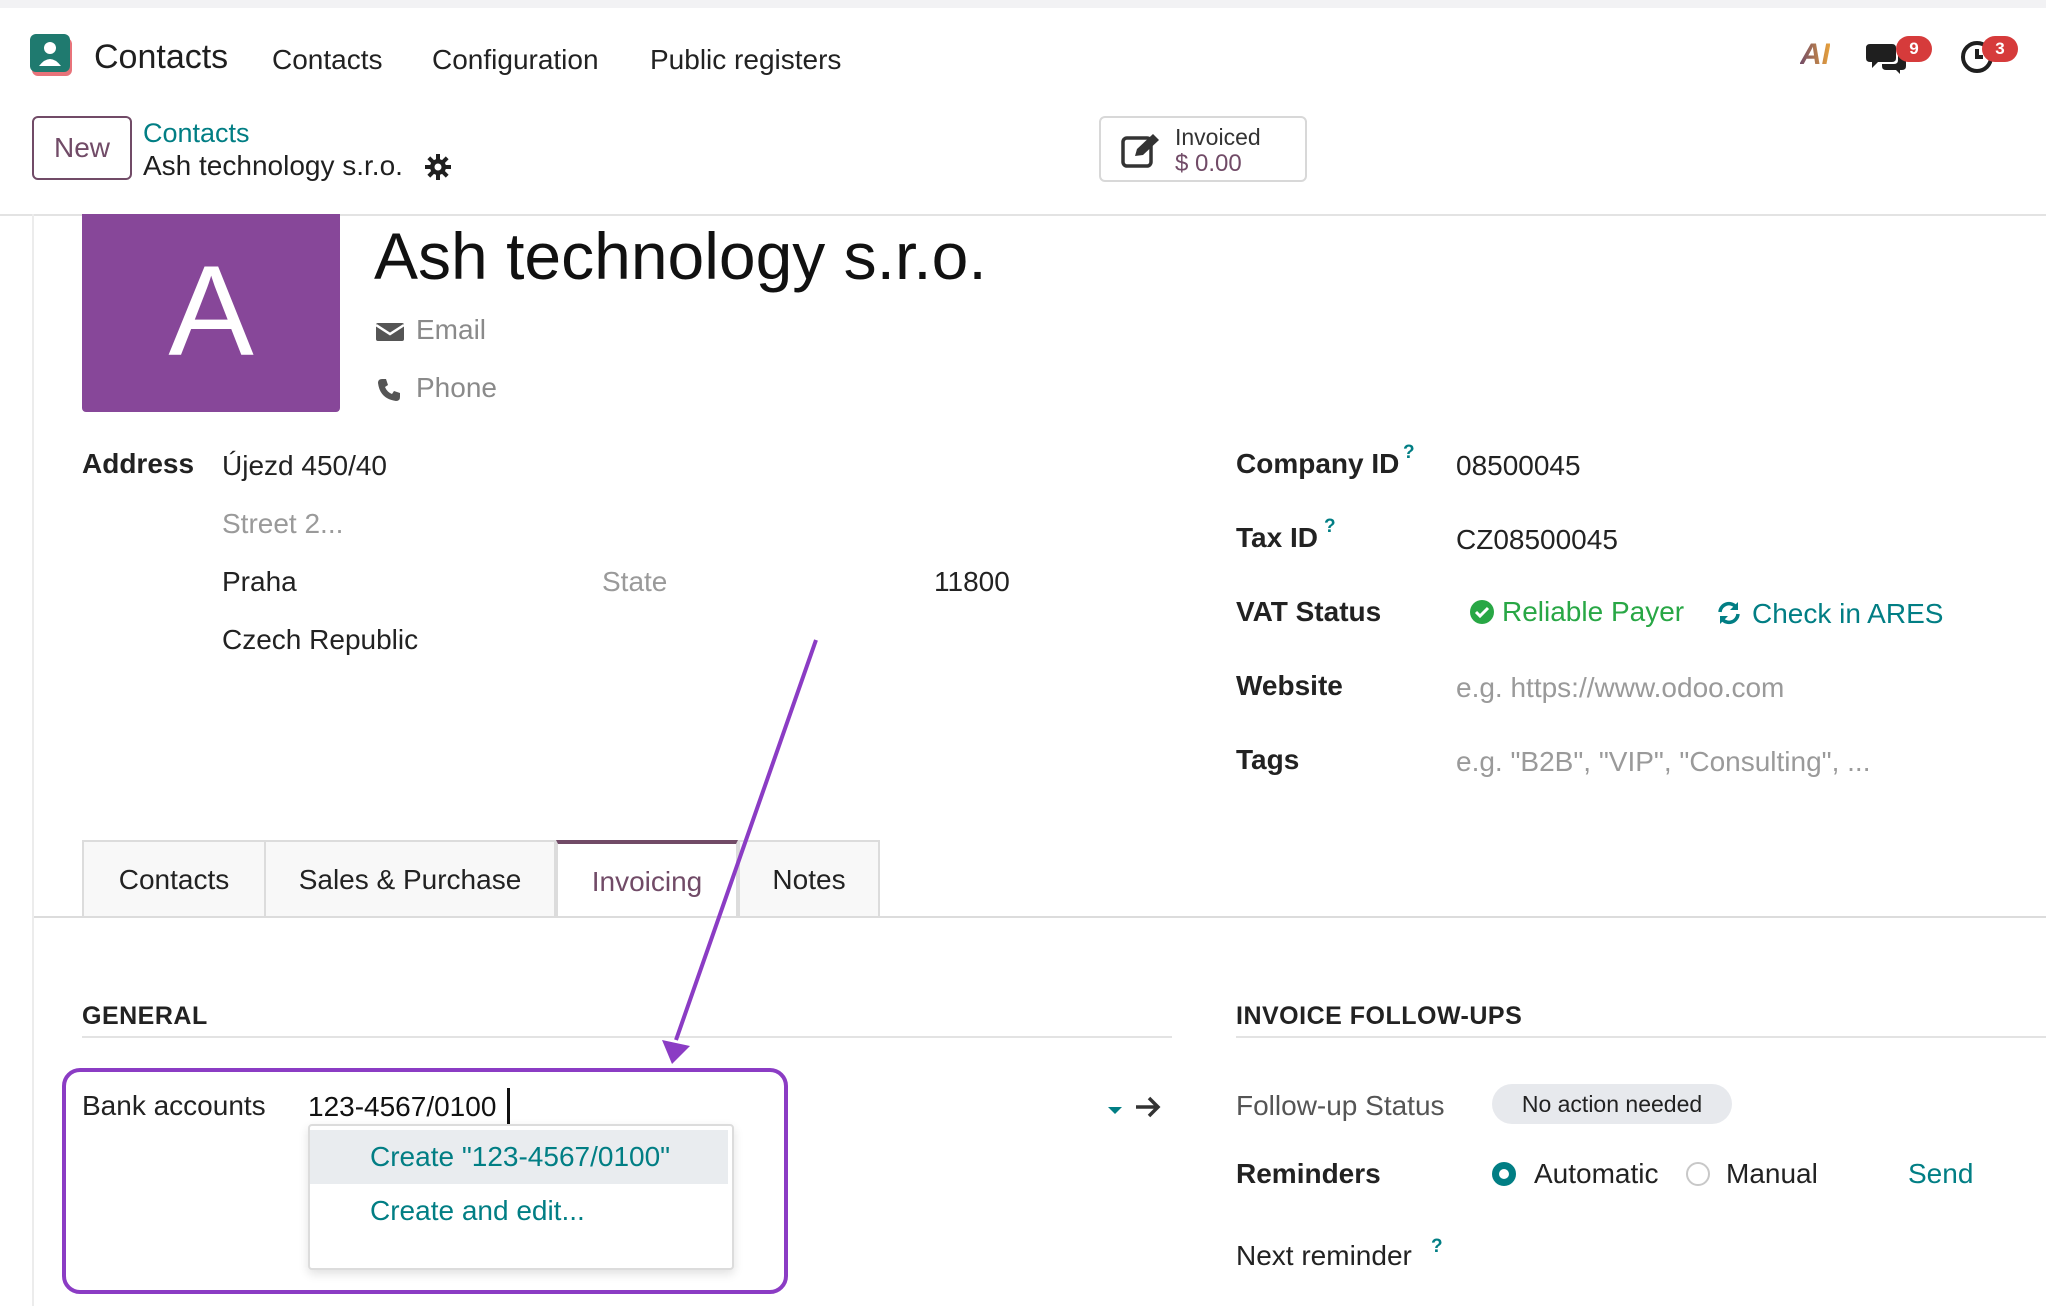 The width and height of the screenshot is (2046, 1306). I want to click on annotation-highlight-box, so click(425, 1181).